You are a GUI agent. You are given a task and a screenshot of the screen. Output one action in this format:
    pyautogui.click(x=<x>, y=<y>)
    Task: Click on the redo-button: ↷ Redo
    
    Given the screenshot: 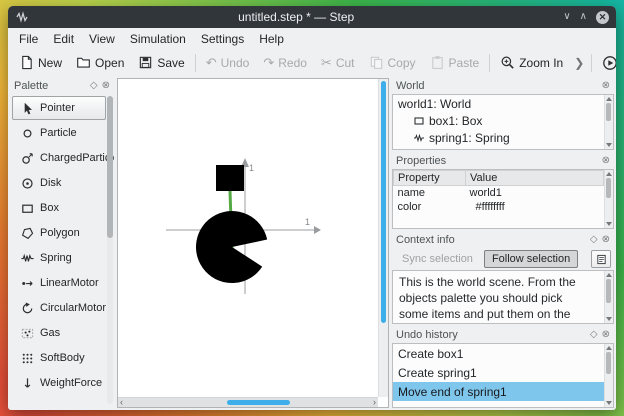 What is the action you would take?
    pyautogui.click(x=285, y=63)
    